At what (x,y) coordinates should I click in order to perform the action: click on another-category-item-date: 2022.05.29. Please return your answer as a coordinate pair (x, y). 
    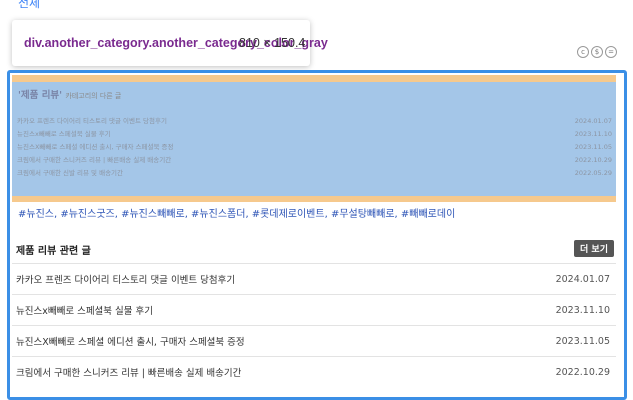
    Looking at the image, I should click on (593, 173).